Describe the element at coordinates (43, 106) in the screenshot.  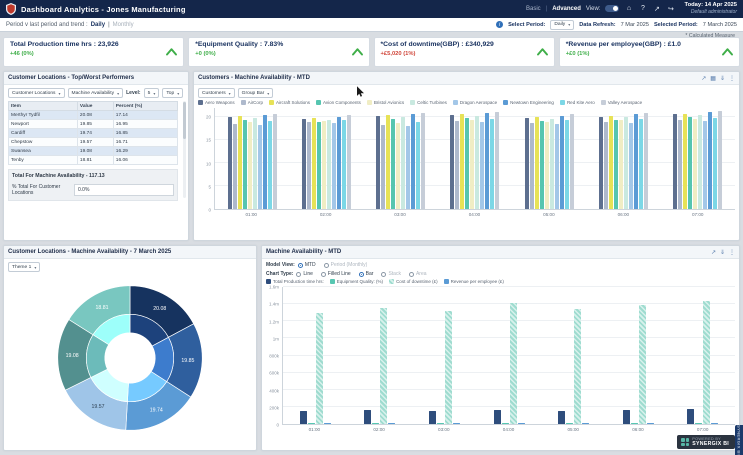
I see `column-header: Item` at that location.